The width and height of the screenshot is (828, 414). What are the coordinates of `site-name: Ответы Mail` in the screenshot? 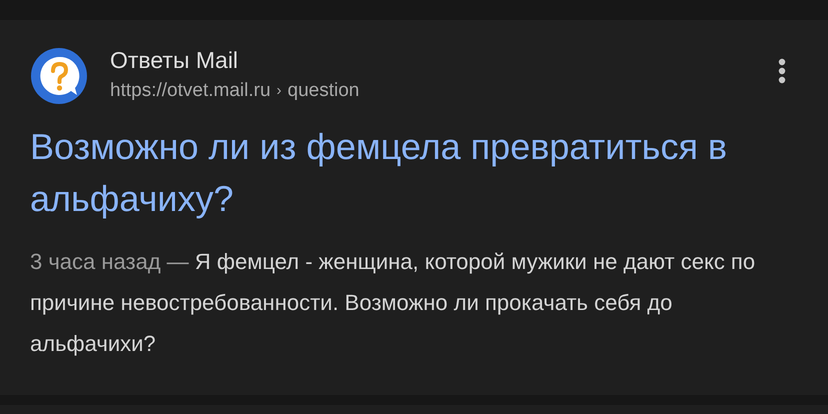 It's located at (175, 60).